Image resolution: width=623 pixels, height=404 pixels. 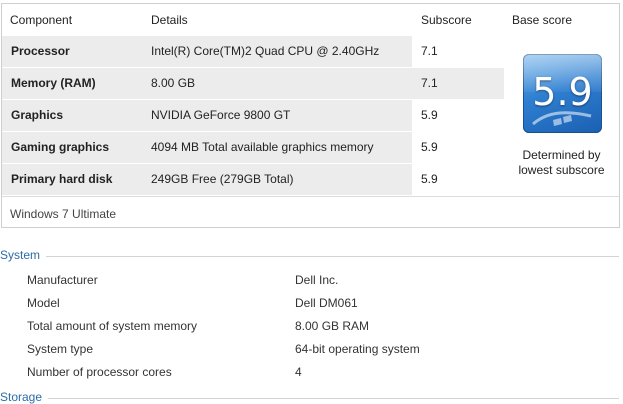 I want to click on table-header: Component Details Subscore Base score, so click(x=310, y=20).